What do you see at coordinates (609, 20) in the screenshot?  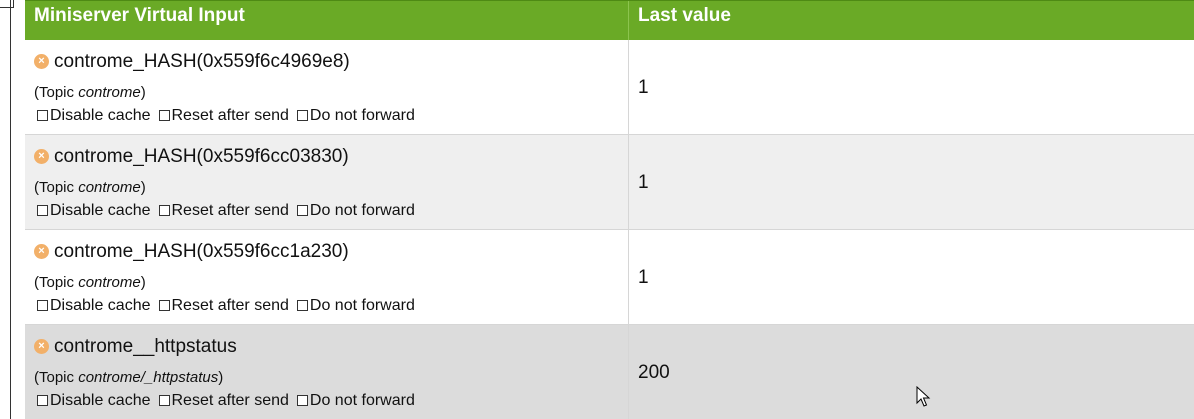 I see `table-header: Miniserver Virtual Input Last value` at bounding box center [609, 20].